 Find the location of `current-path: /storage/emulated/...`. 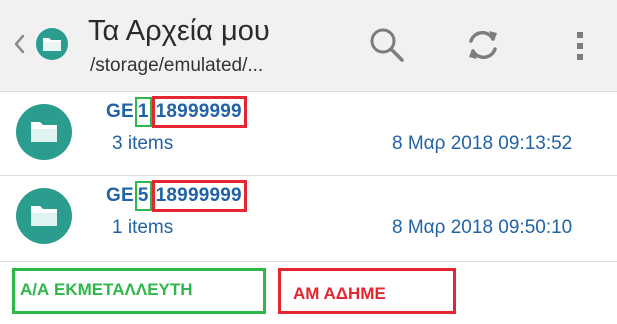

current-path: /storage/emulated/... is located at coordinates (177, 65).